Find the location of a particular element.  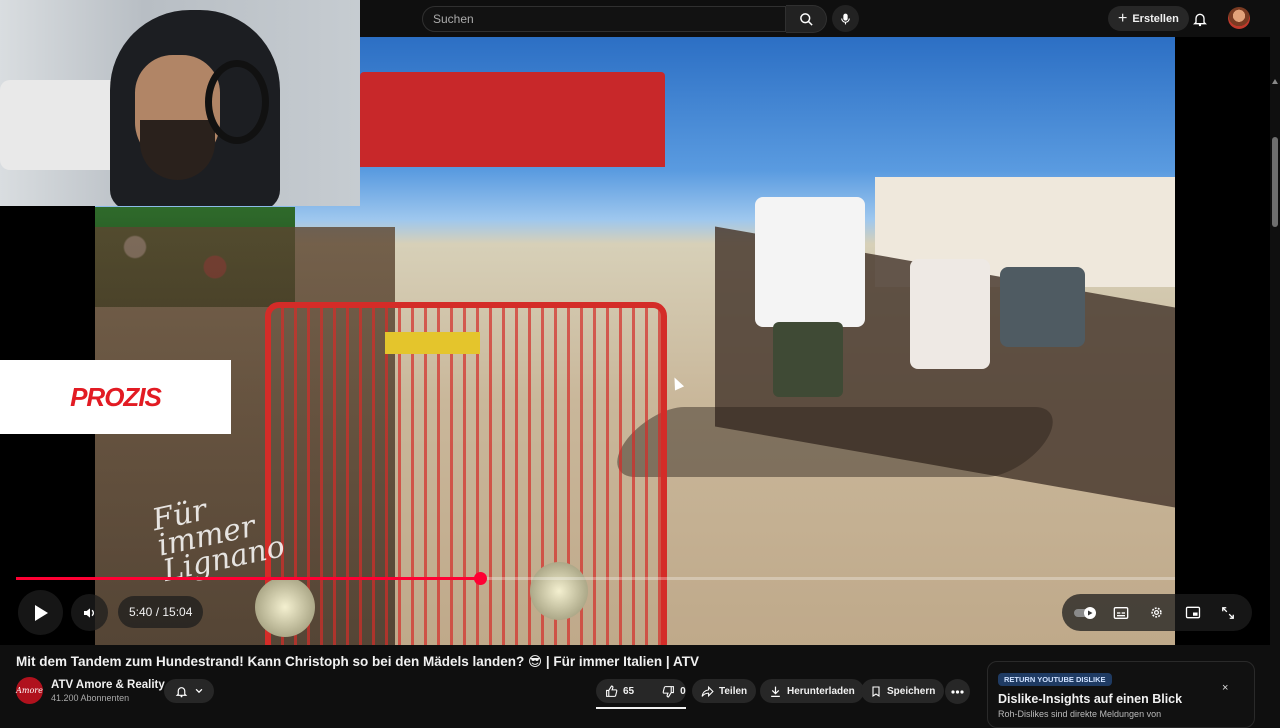

progress-bar is located at coordinates (595, 578).